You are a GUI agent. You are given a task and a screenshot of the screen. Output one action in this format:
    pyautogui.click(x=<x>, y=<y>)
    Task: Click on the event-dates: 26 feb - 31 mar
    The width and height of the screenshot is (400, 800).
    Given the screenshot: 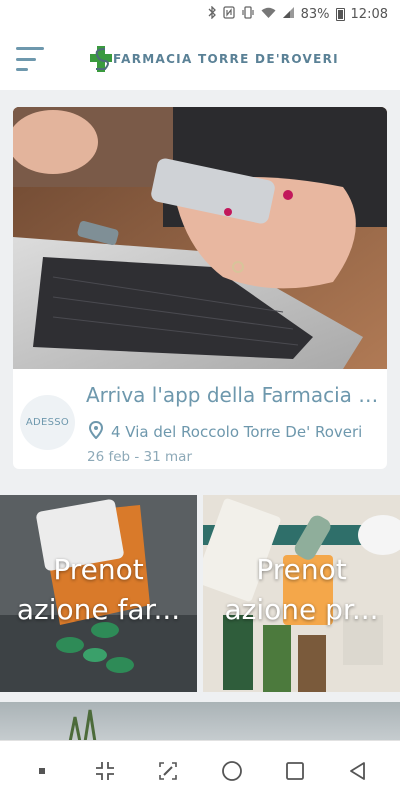 What is the action you would take?
    pyautogui.click(x=139, y=457)
    